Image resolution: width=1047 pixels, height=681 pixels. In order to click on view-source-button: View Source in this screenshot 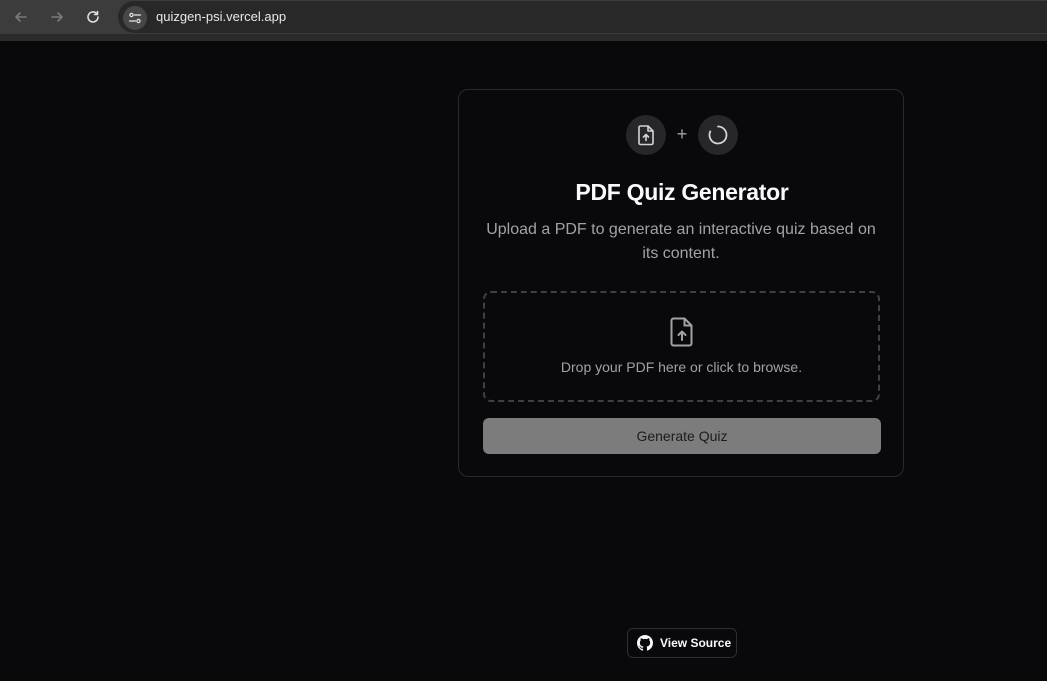, I will do `click(682, 643)`.